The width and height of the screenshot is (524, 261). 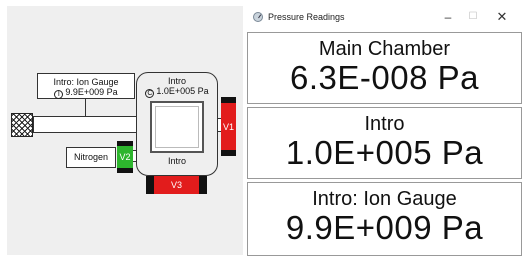 I want to click on reading-panel-main-chamber: Main Chamber 6.3E-008 Pa, so click(x=384, y=68).